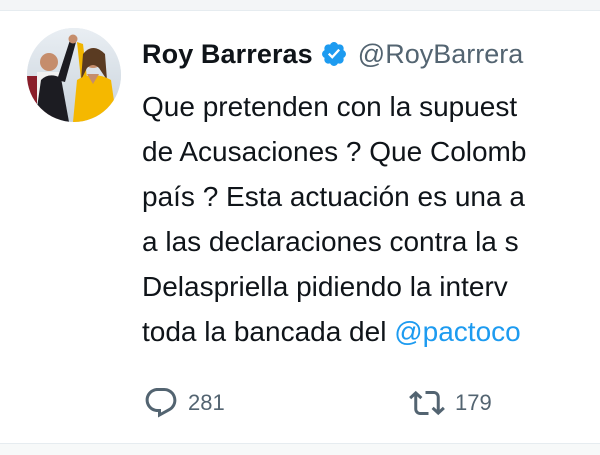  I want to click on author-display-name: Roy Barreras, so click(227, 54).